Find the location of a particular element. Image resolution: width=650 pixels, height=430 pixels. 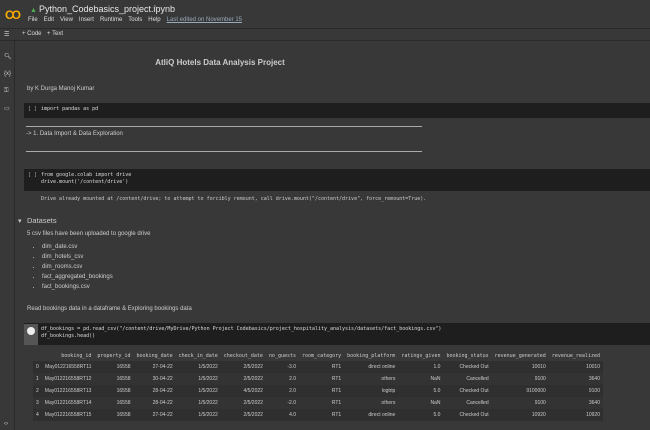

add-text-button: + Text is located at coordinates (55, 34).